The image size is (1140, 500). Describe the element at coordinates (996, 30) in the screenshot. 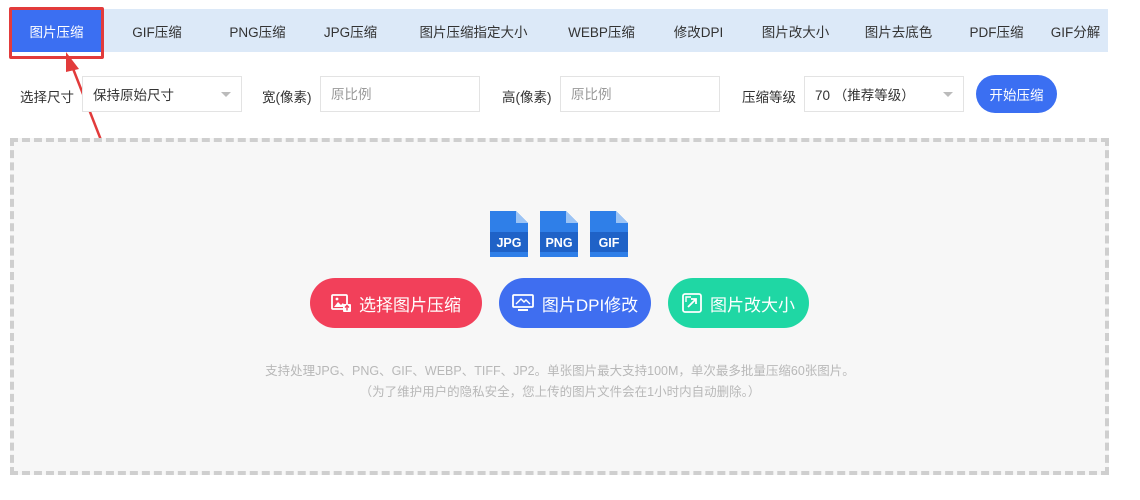

I see `tab-pdf-compress: PDF压缩` at that location.